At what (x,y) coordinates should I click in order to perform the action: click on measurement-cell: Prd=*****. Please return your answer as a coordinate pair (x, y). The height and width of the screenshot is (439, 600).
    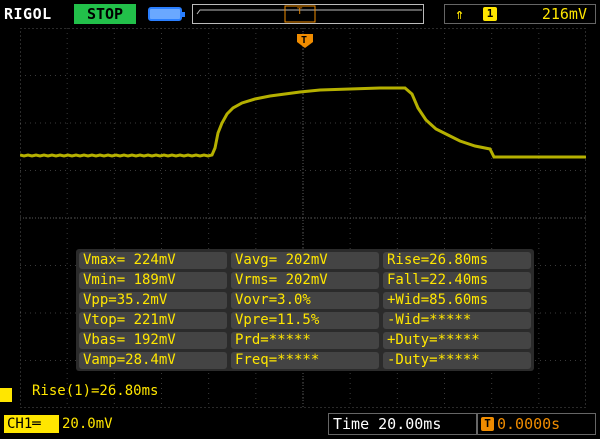
    Looking at the image, I should click on (305, 340).